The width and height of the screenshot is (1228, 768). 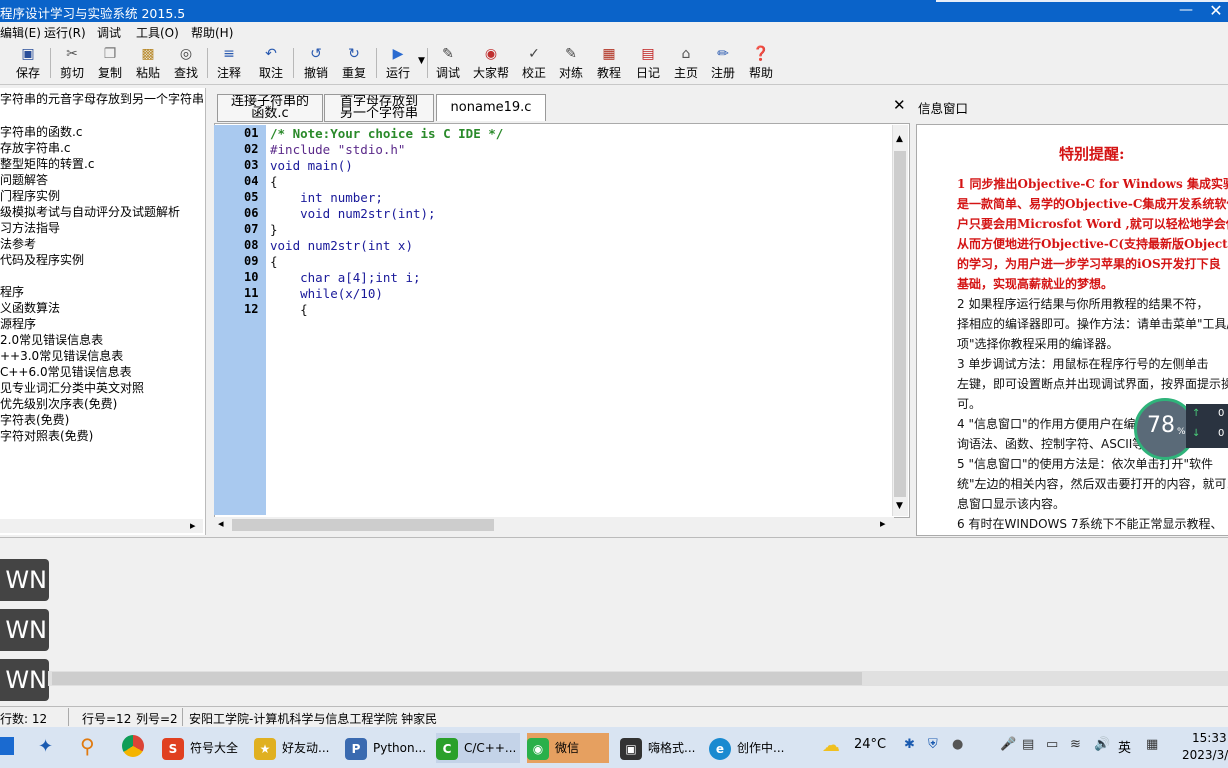 I want to click on volume-icon: 🔊, so click(x=1102, y=744).